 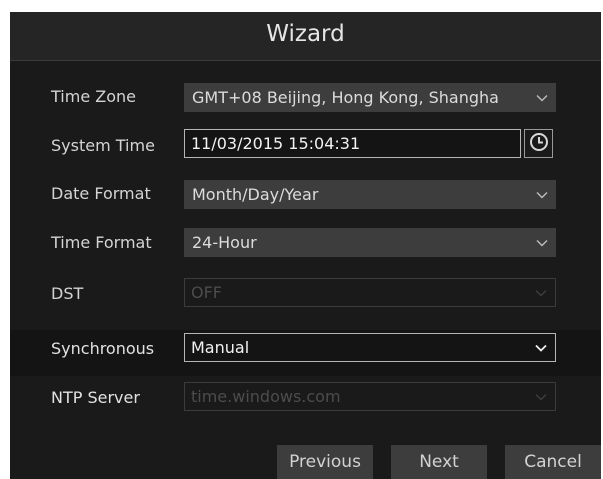 I want to click on dst-select: OFF, so click(x=370, y=292).